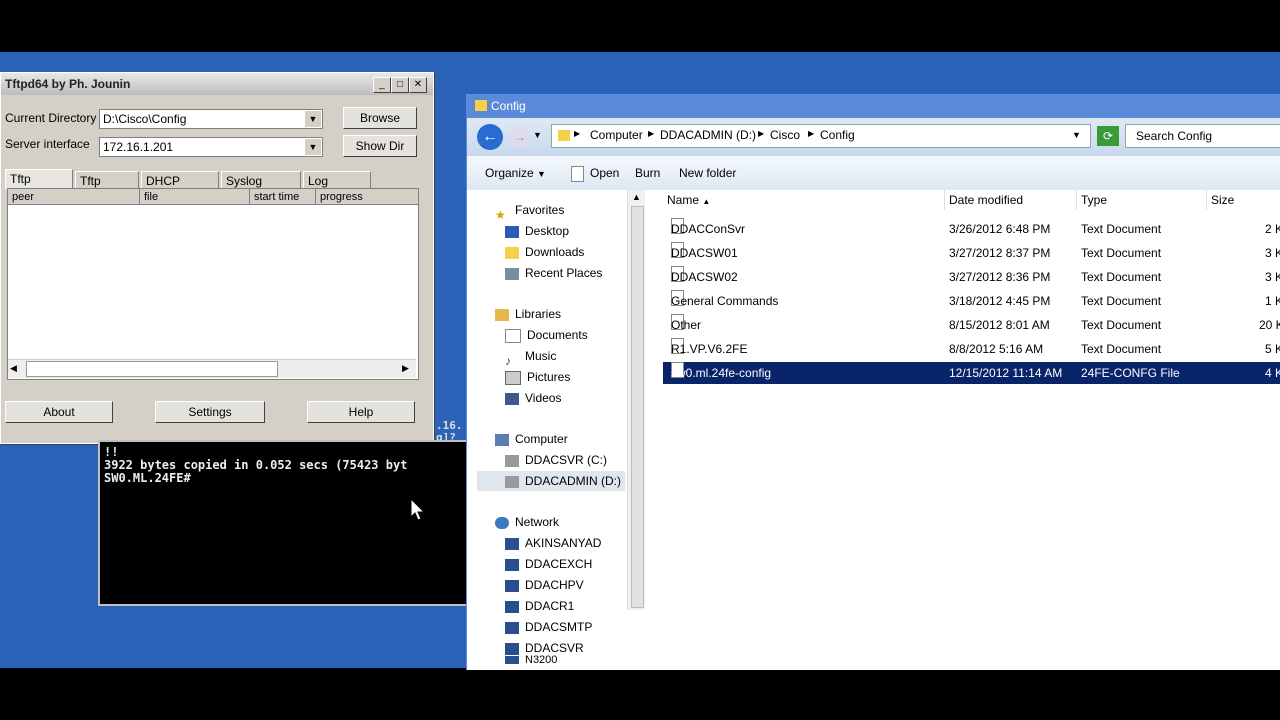 This screenshot has width=1280, height=720. I want to click on nav-libraries: Libraries, so click(528, 314).